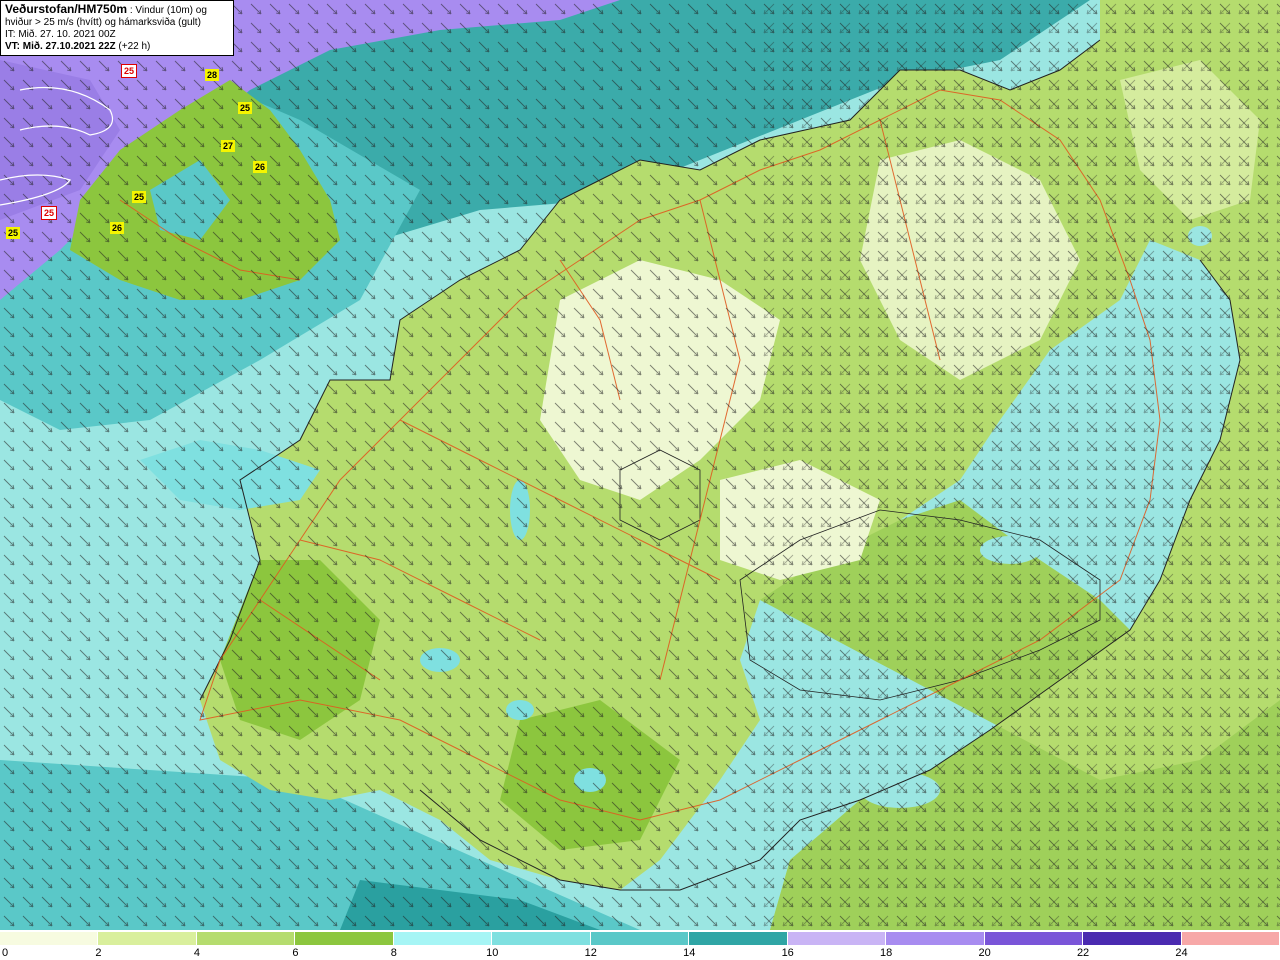  Describe the element at coordinates (212, 75) in the screenshot. I see `gust-label: 28` at that location.